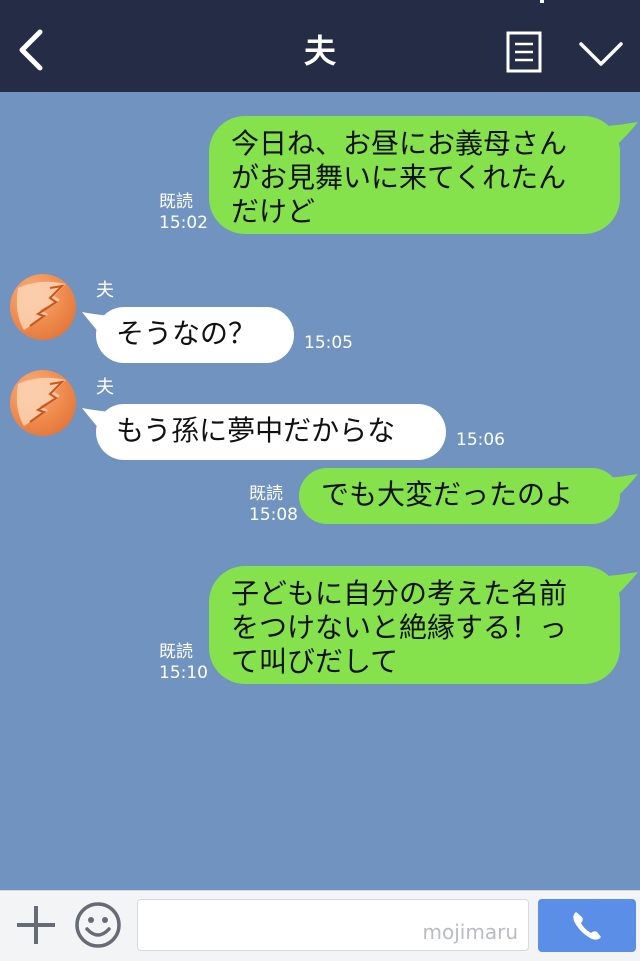  I want to click on input-bar: mojimaru, so click(320, 925).